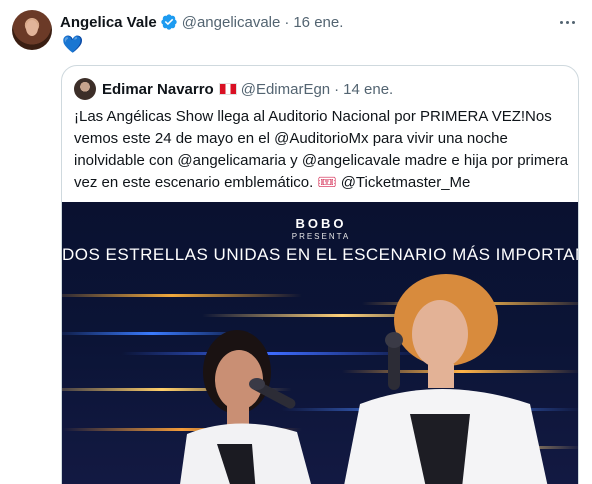  Describe the element at coordinates (158, 89) in the screenshot. I see `quoted-author-name: Edimar Navarro` at that location.